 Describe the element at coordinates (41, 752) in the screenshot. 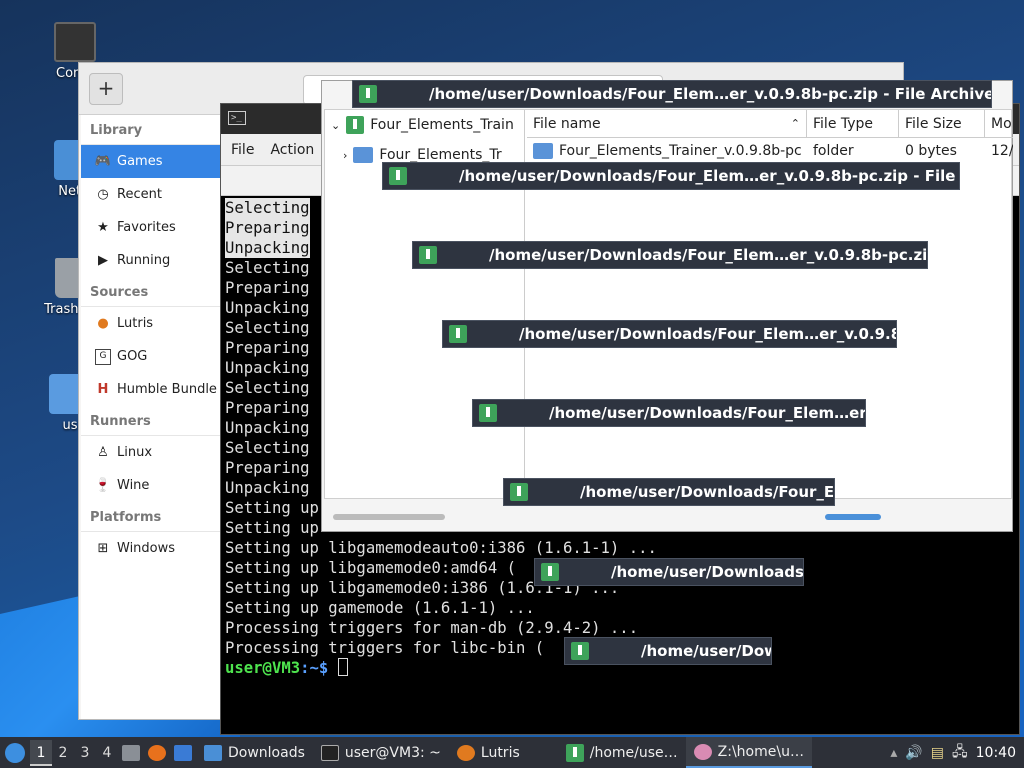

I see `workspace-1: 1` at that location.